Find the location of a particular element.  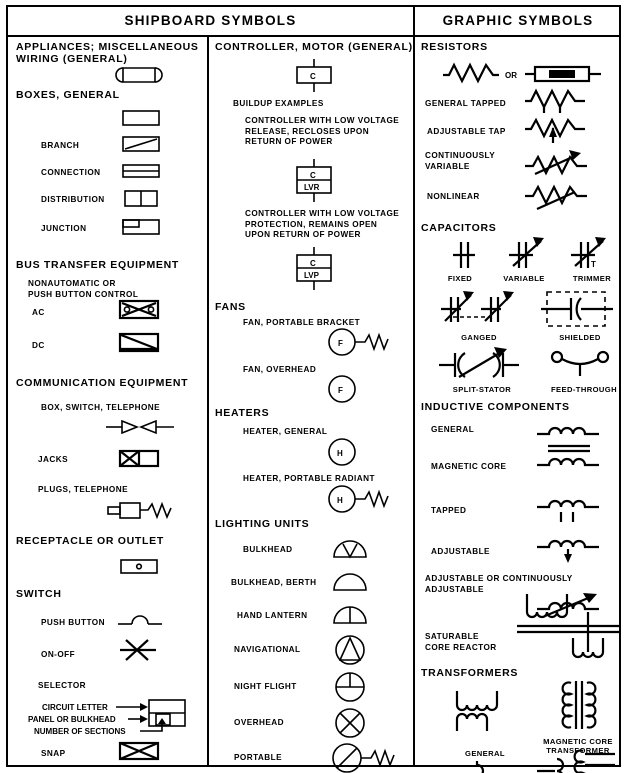

controller-lvp-top: C is located at coordinates (313, 263).